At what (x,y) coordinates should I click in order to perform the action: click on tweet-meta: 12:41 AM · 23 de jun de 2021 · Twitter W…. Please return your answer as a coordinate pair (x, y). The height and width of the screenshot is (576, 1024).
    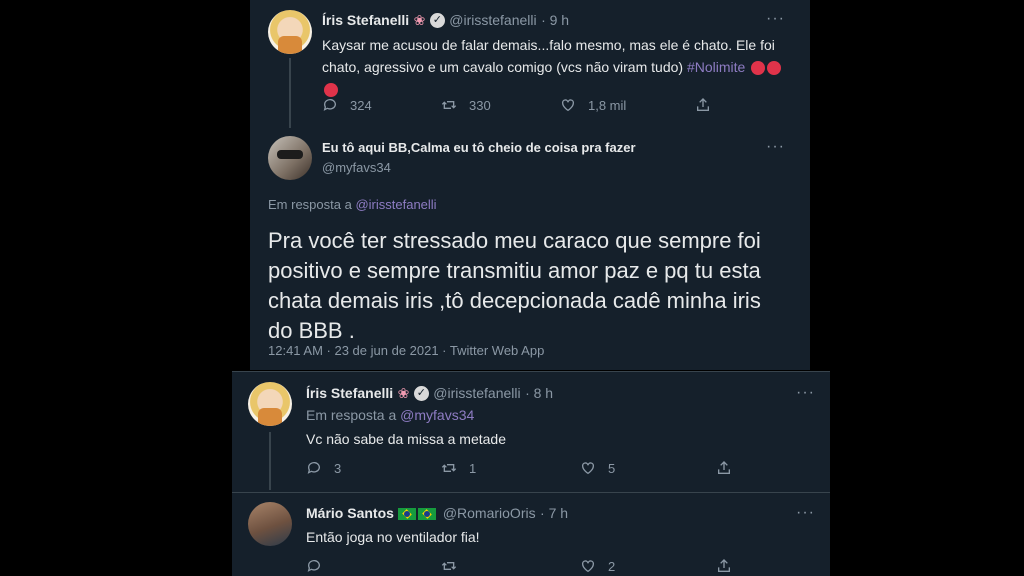
    Looking at the image, I should click on (406, 350).